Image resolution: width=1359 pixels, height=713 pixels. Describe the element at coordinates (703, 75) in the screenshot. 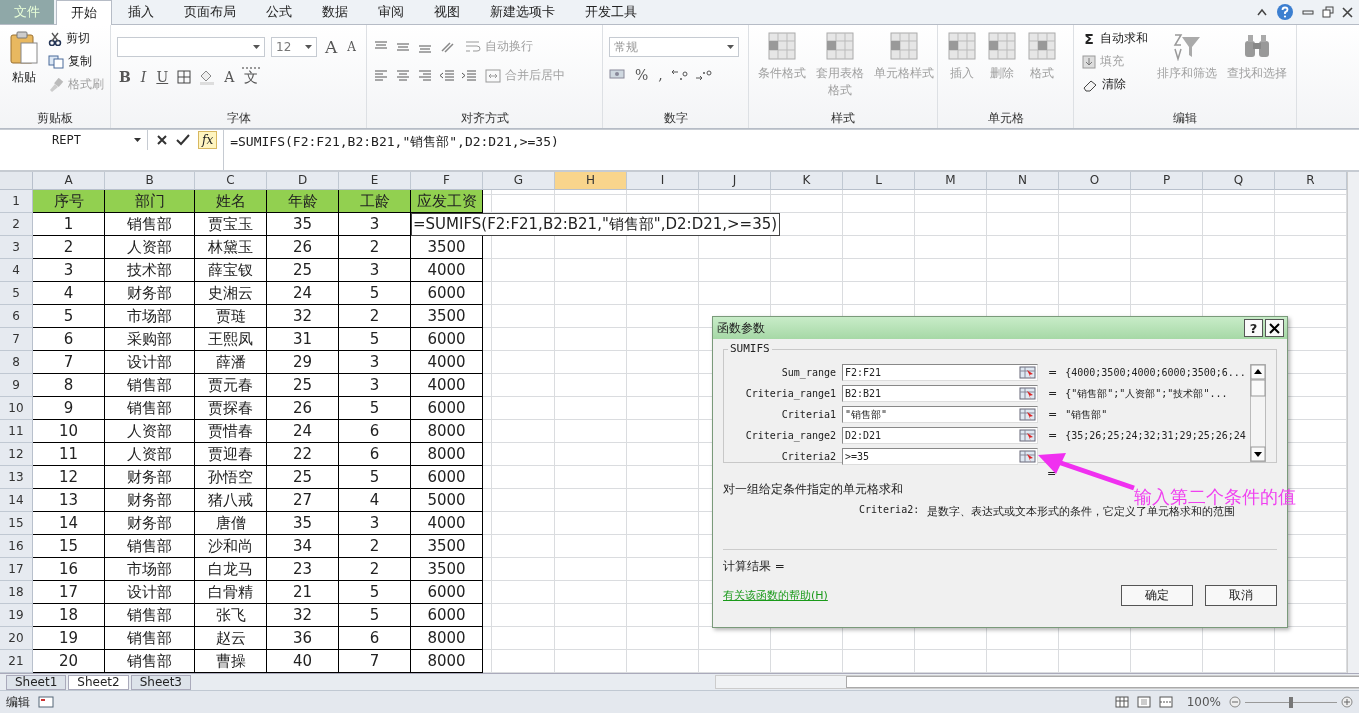

I see `decrease-decimal-icon` at that location.